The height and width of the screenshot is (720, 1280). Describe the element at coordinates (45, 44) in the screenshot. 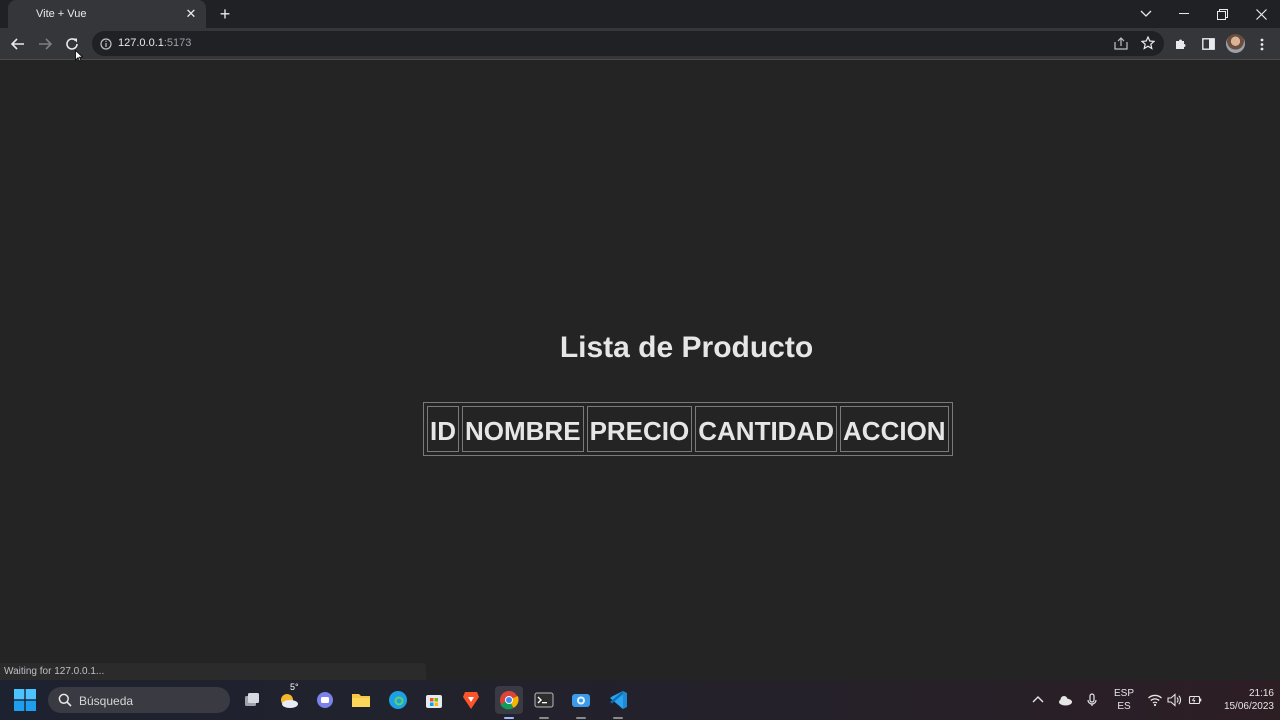

I see `forward-arrow-icon` at that location.